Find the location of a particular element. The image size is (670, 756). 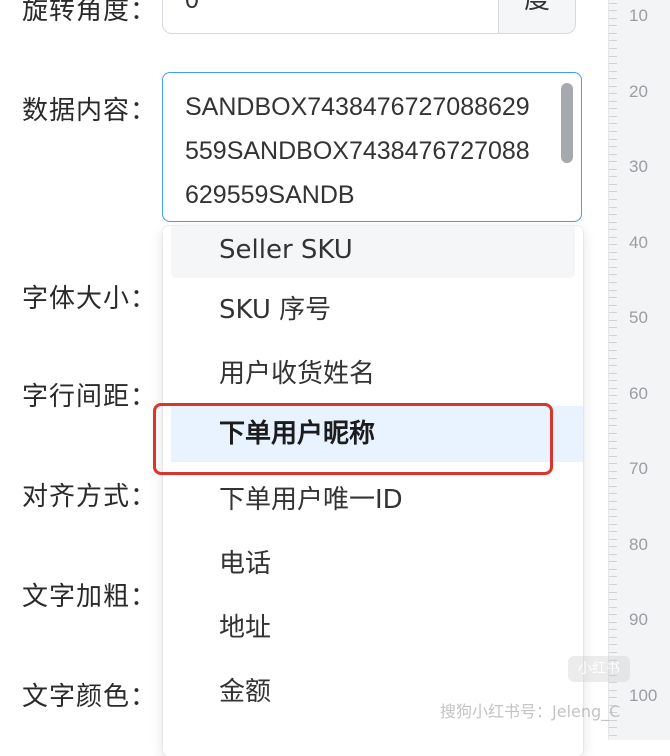

rotation-unit: 度 is located at coordinates (537, 17).